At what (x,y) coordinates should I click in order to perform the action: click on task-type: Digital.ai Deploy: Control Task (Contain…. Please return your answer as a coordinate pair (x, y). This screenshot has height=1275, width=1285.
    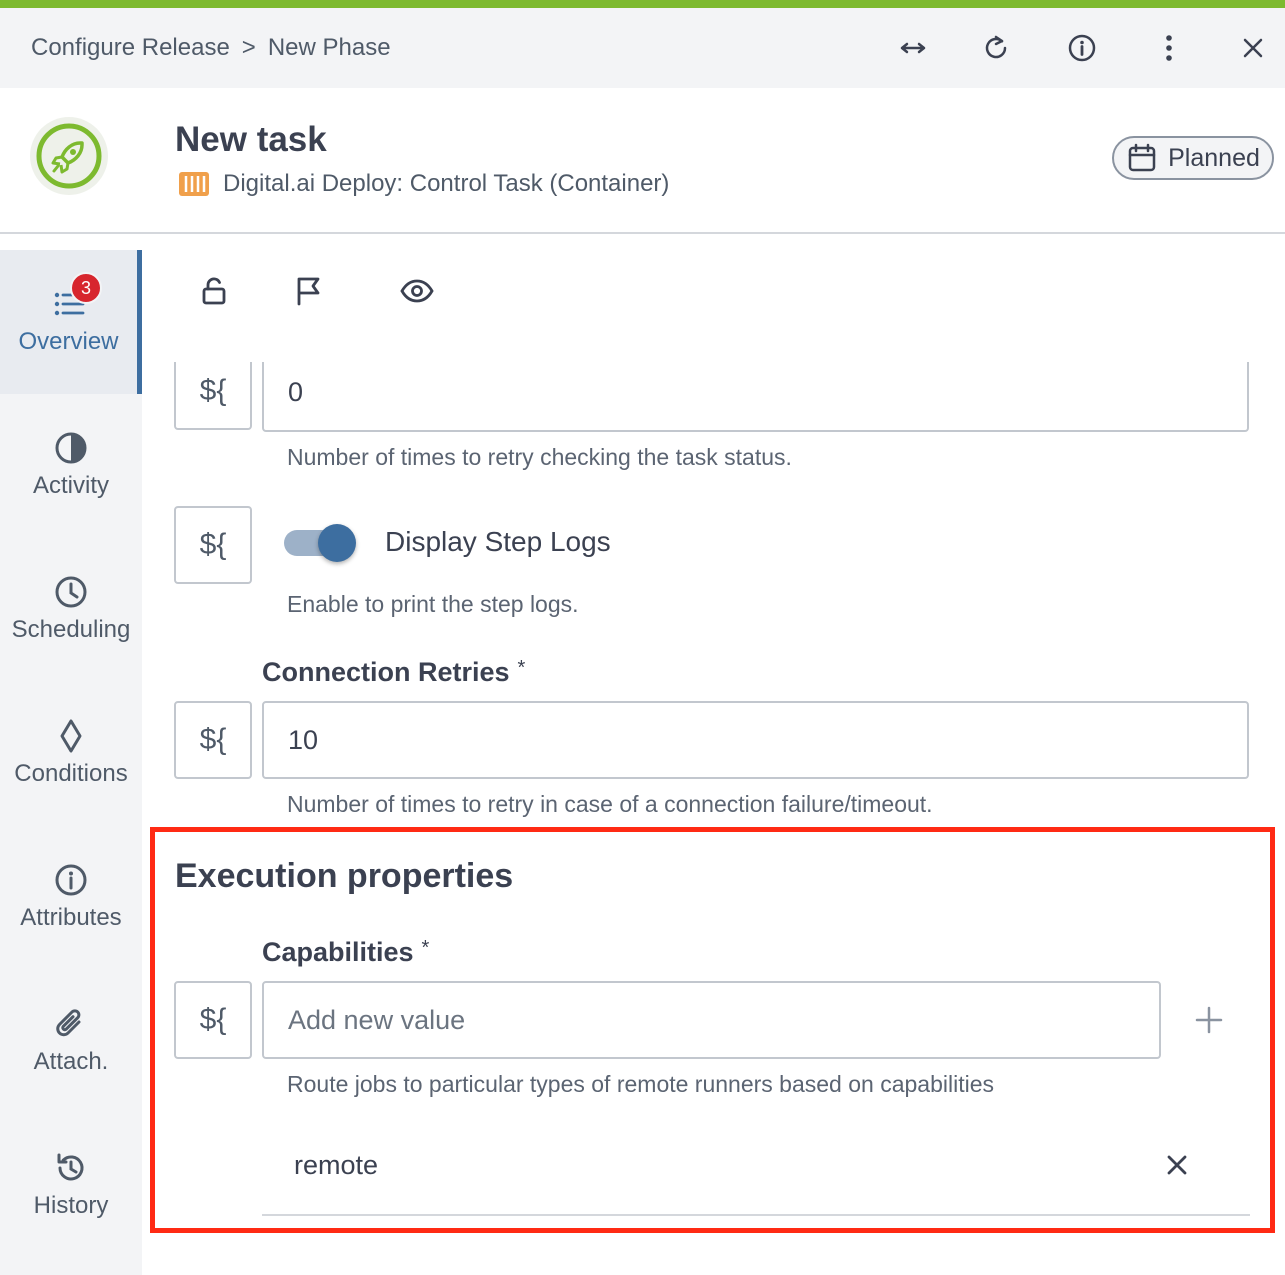
    Looking at the image, I should click on (423, 184).